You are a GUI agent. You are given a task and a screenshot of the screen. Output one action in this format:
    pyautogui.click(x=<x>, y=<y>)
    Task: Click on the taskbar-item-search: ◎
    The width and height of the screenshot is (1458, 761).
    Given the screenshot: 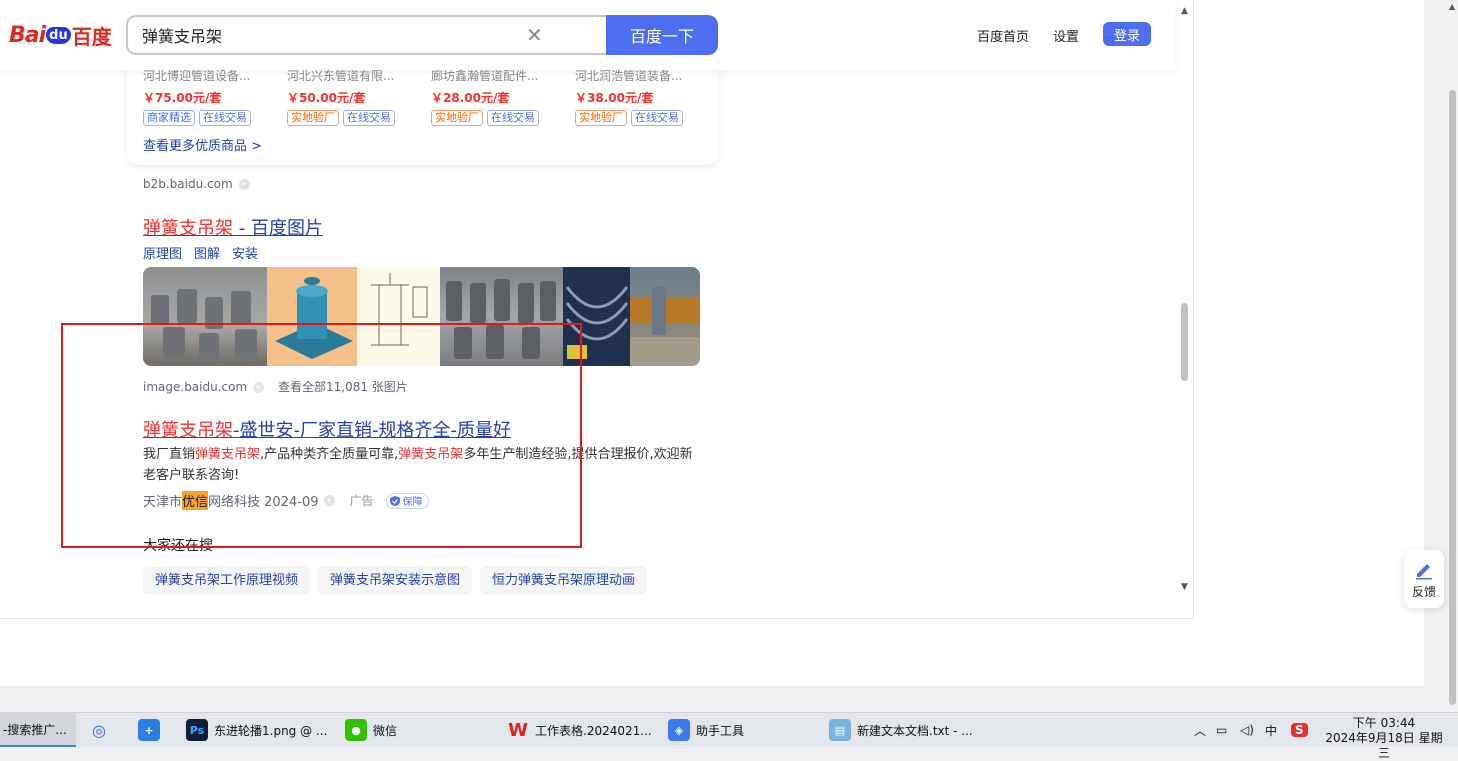 What is the action you would take?
    pyautogui.click(x=102, y=730)
    